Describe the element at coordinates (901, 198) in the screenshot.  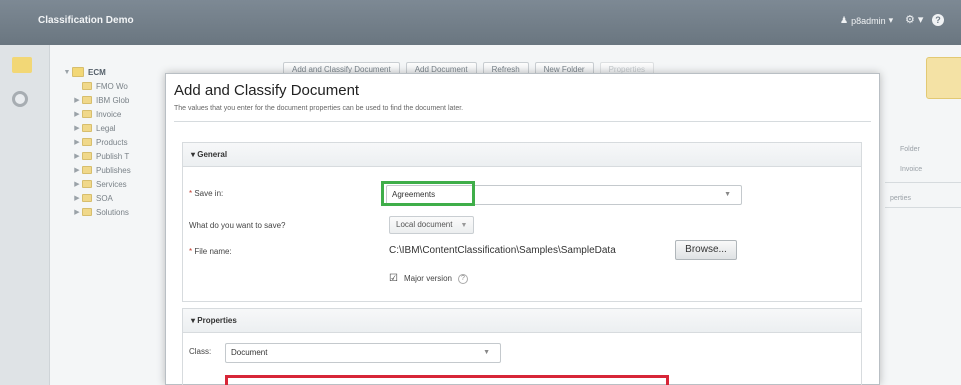
I see `right-panel-label: perties` at that location.